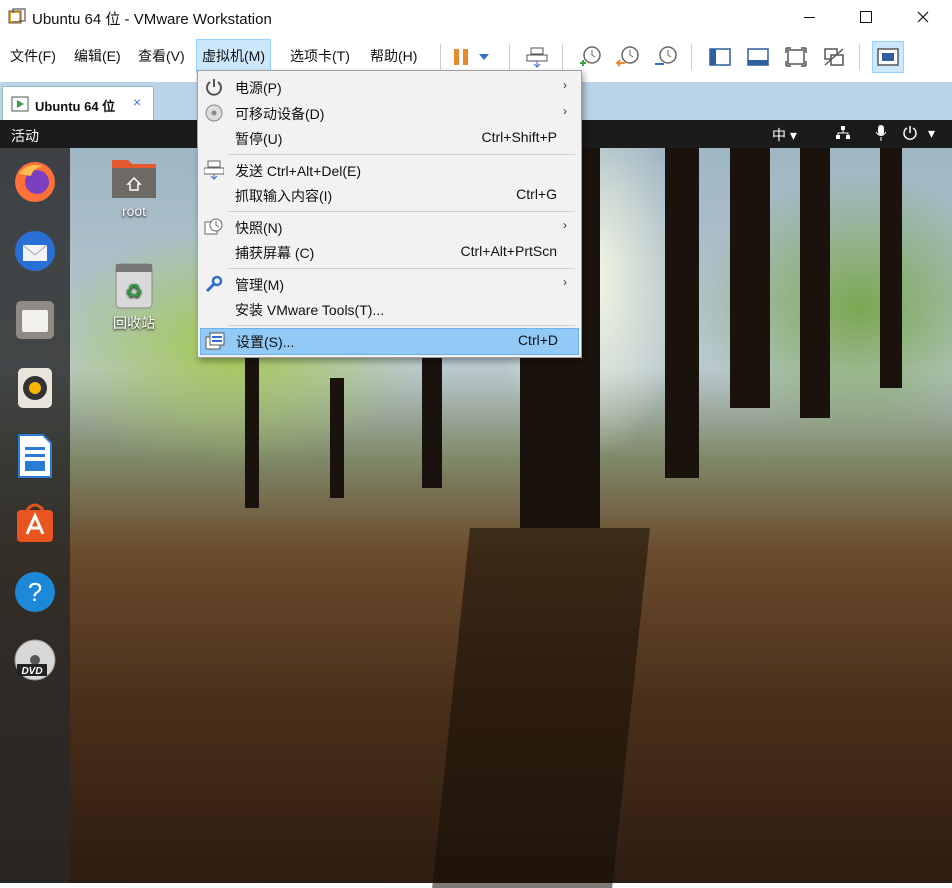 The image size is (952, 888). I want to click on dock-thunderbird, so click(35, 251).